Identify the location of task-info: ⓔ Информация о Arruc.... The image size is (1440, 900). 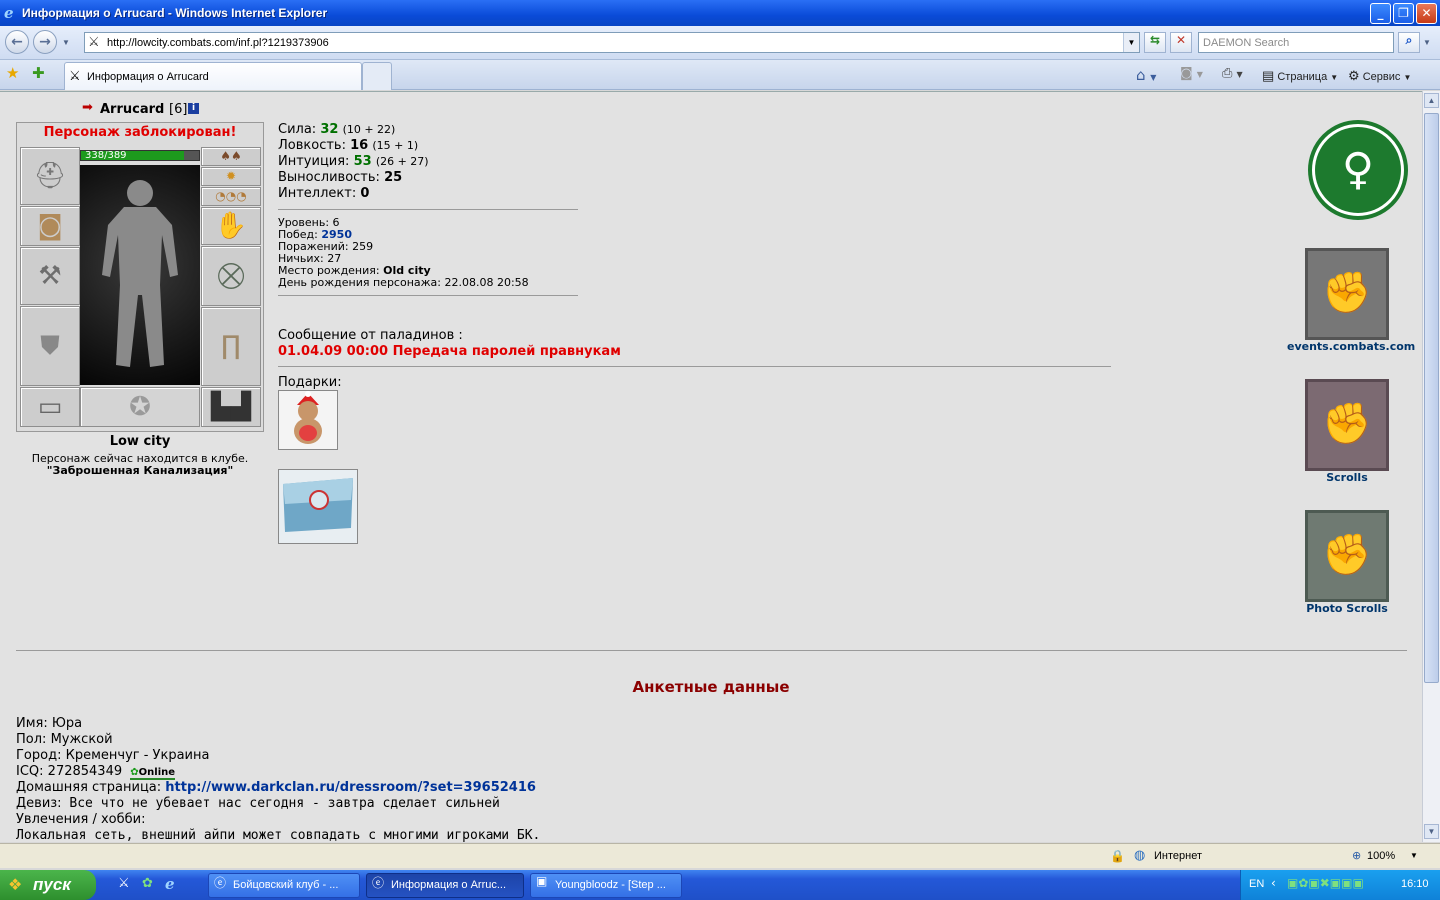
(445, 885).